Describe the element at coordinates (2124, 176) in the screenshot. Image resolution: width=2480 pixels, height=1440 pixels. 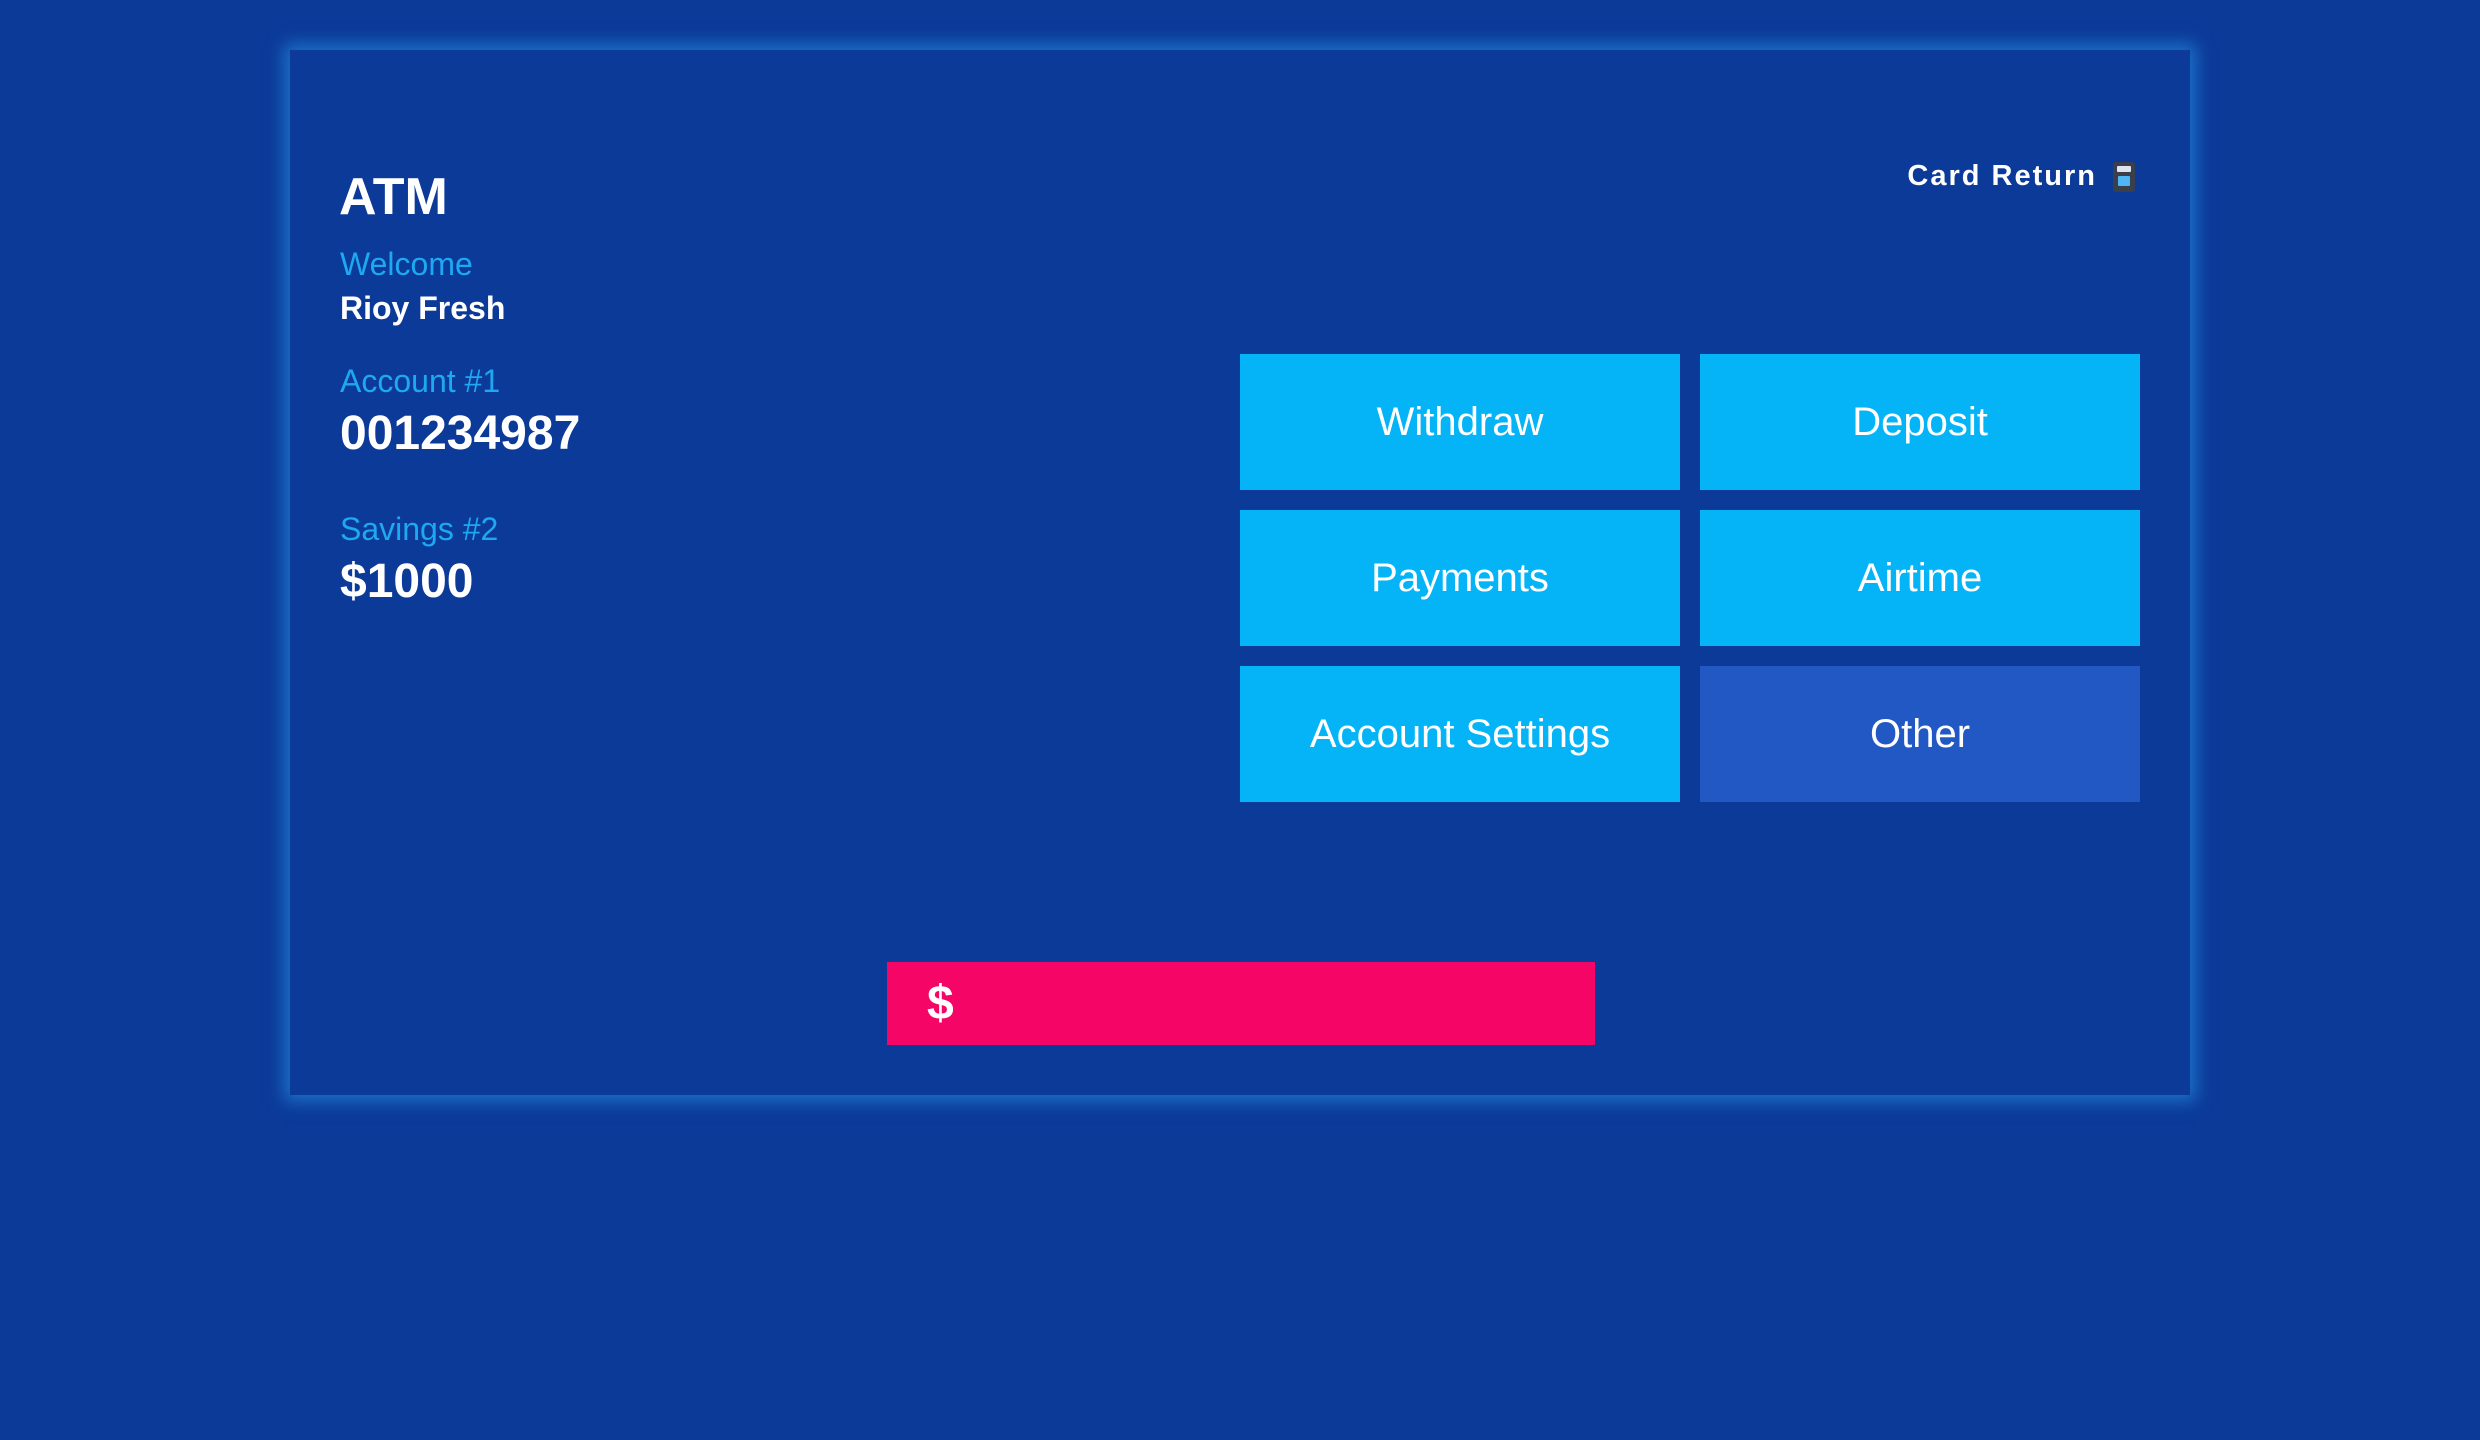
I see `atm-card-icon` at that location.